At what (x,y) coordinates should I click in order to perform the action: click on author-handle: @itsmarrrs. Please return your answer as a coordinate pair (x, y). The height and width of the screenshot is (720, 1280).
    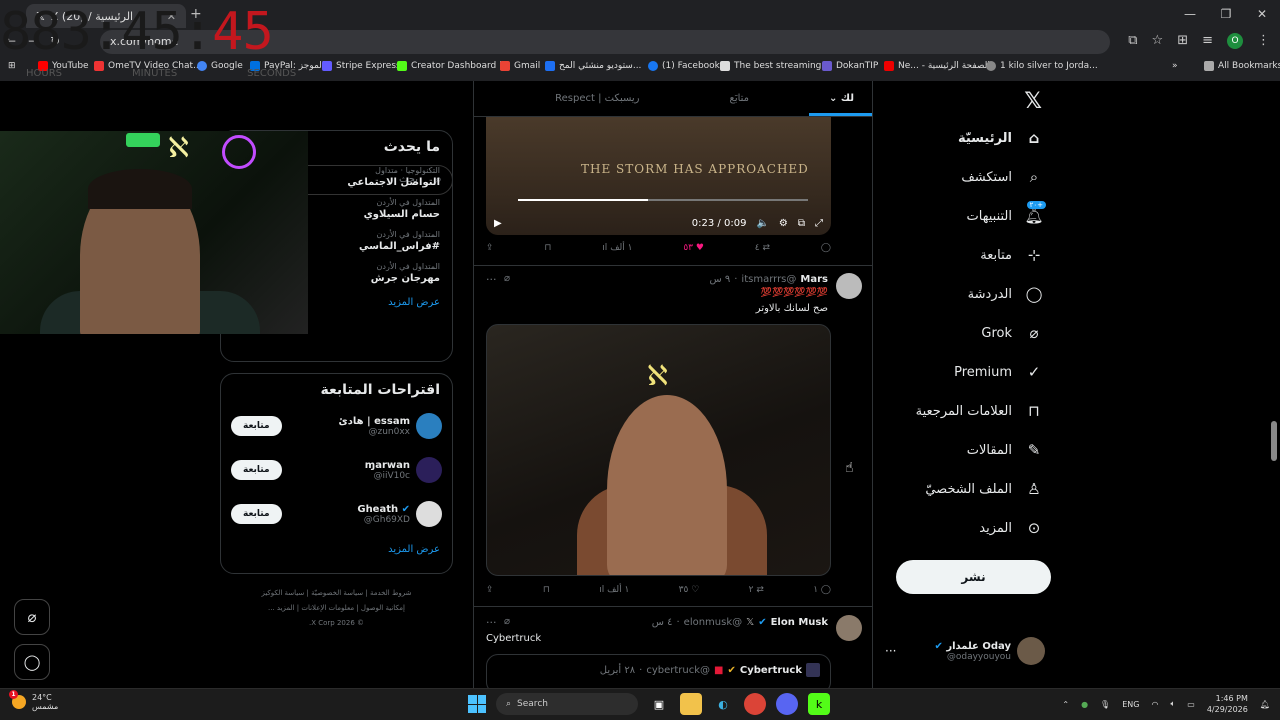
    Looking at the image, I should click on (768, 279).